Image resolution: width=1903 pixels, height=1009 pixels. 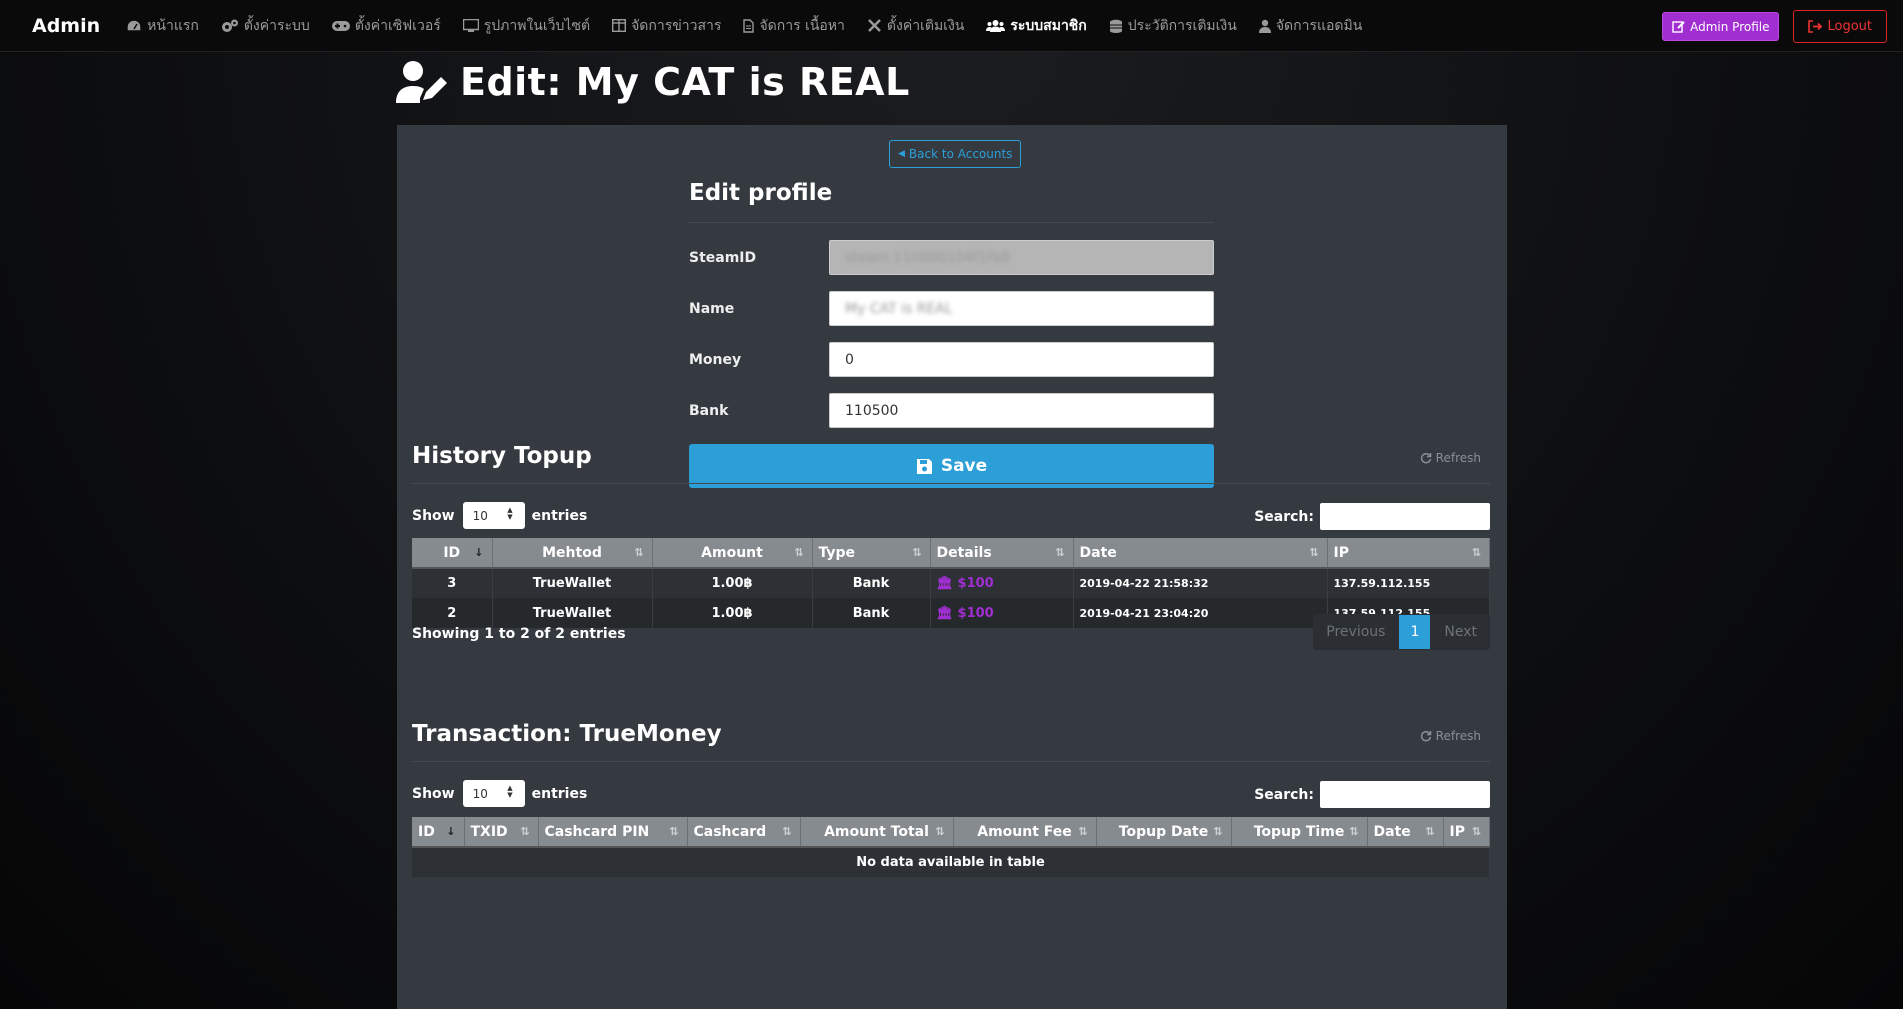 What do you see at coordinates (1164, 832) in the screenshot?
I see `col-topup-date: Topup Date ⇅` at bounding box center [1164, 832].